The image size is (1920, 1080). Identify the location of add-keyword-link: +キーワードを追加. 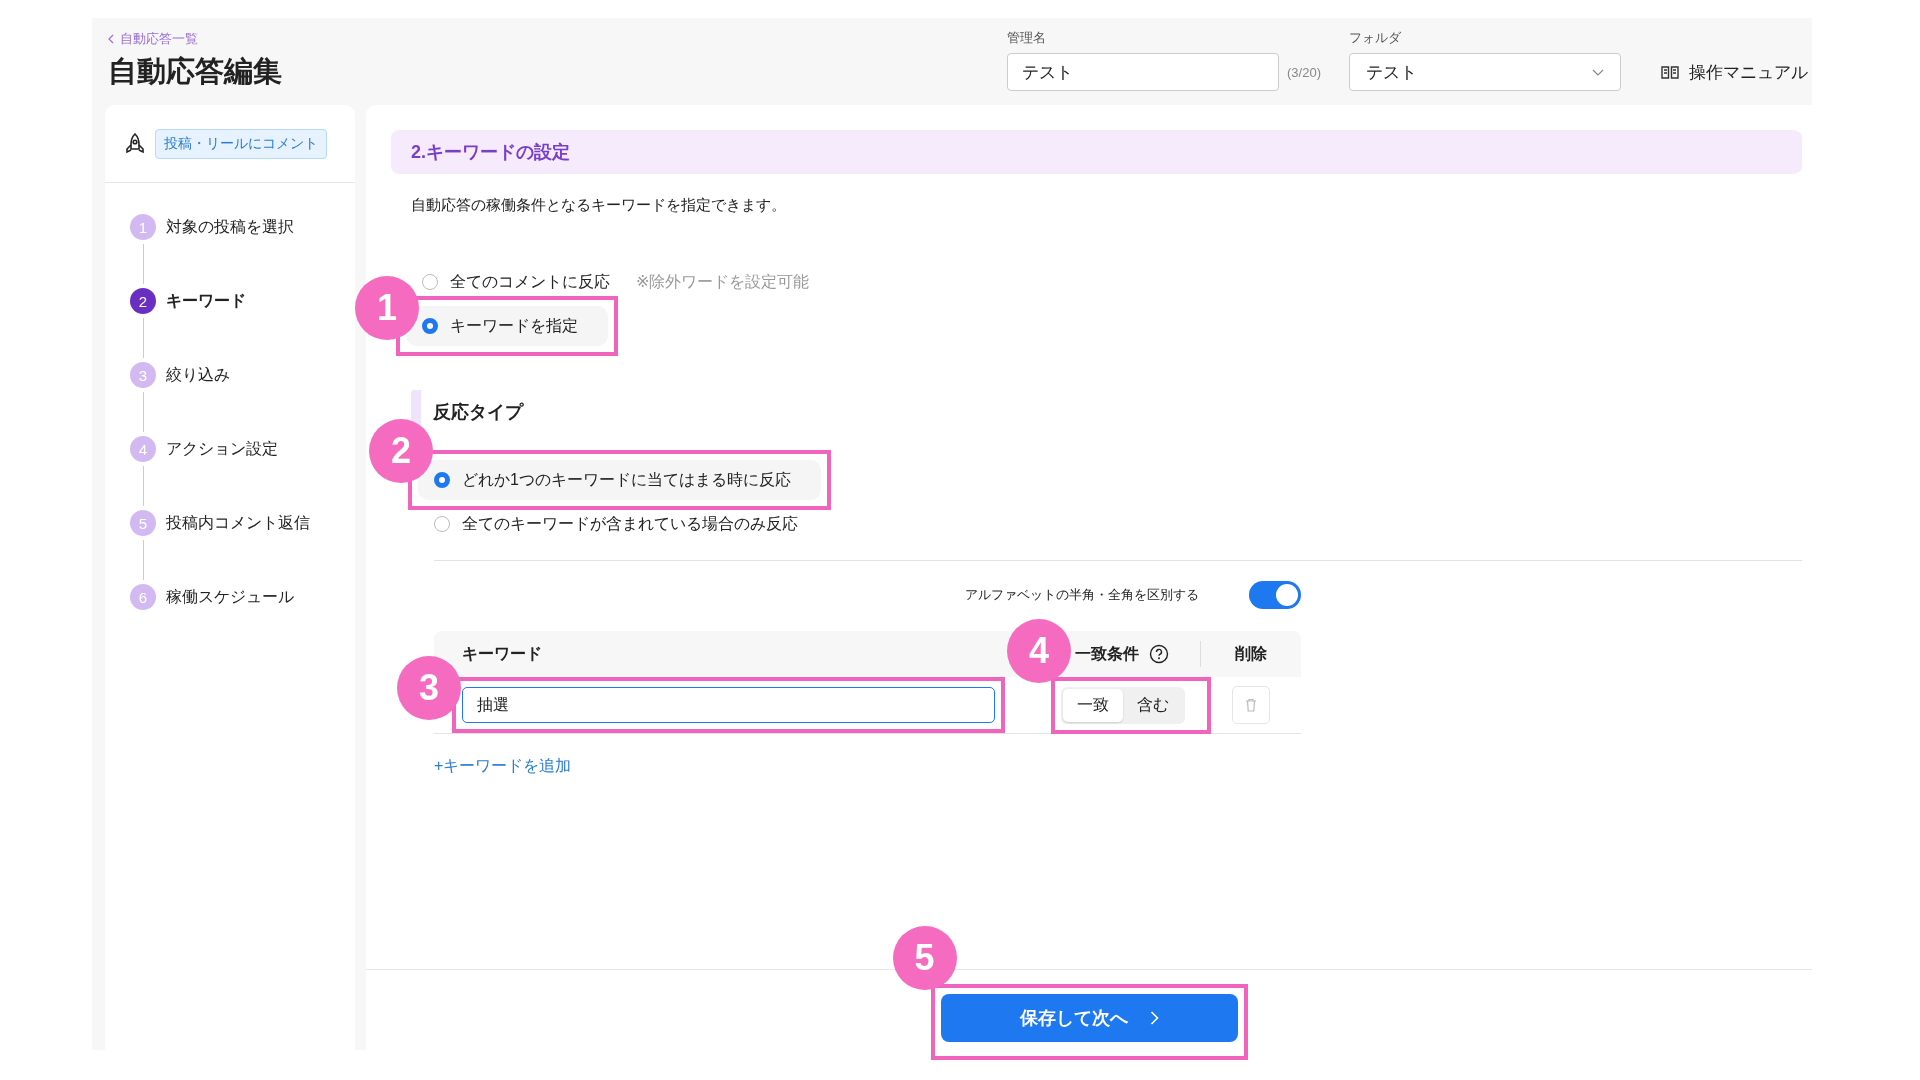
(503, 766).